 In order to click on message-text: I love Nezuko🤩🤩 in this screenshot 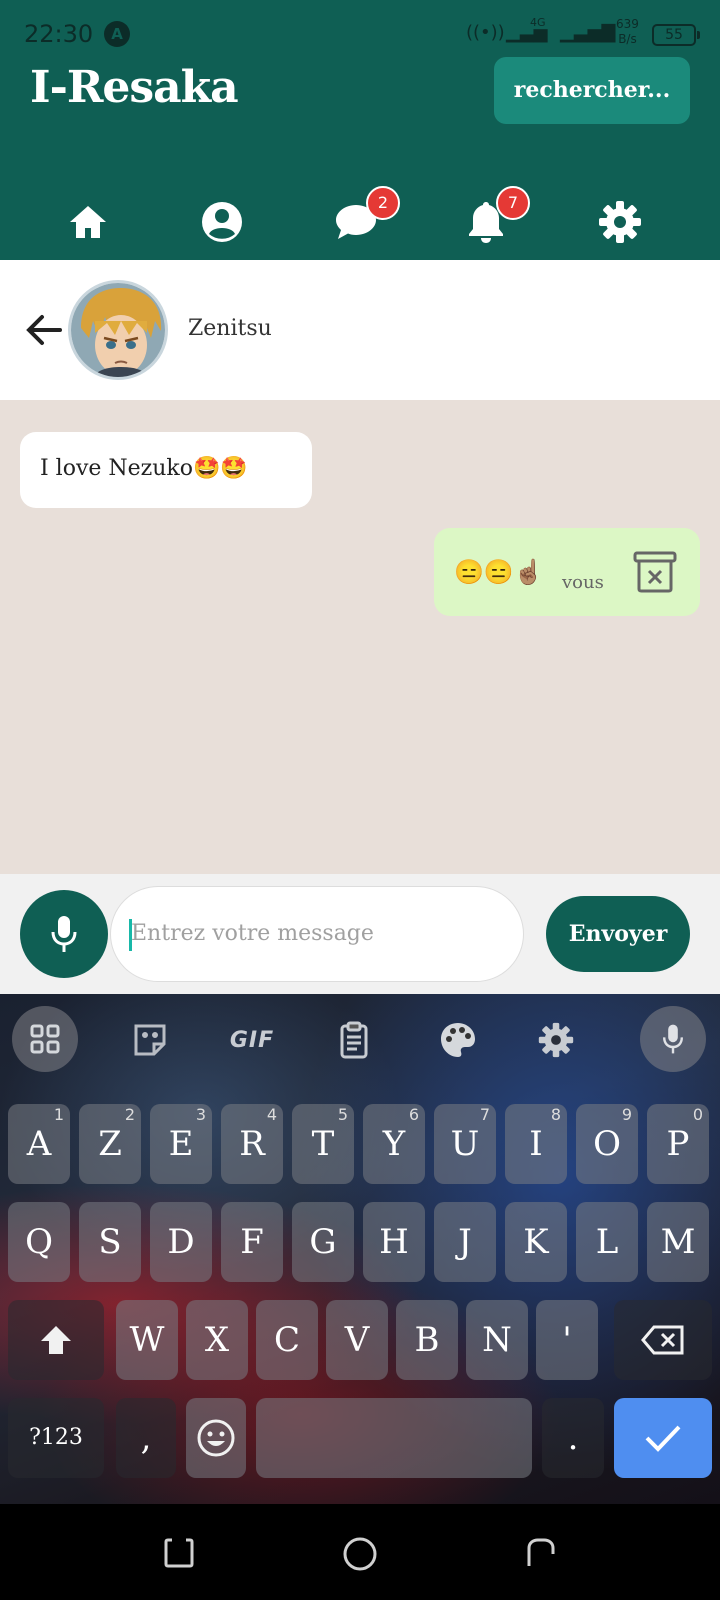, I will do `click(144, 468)`.